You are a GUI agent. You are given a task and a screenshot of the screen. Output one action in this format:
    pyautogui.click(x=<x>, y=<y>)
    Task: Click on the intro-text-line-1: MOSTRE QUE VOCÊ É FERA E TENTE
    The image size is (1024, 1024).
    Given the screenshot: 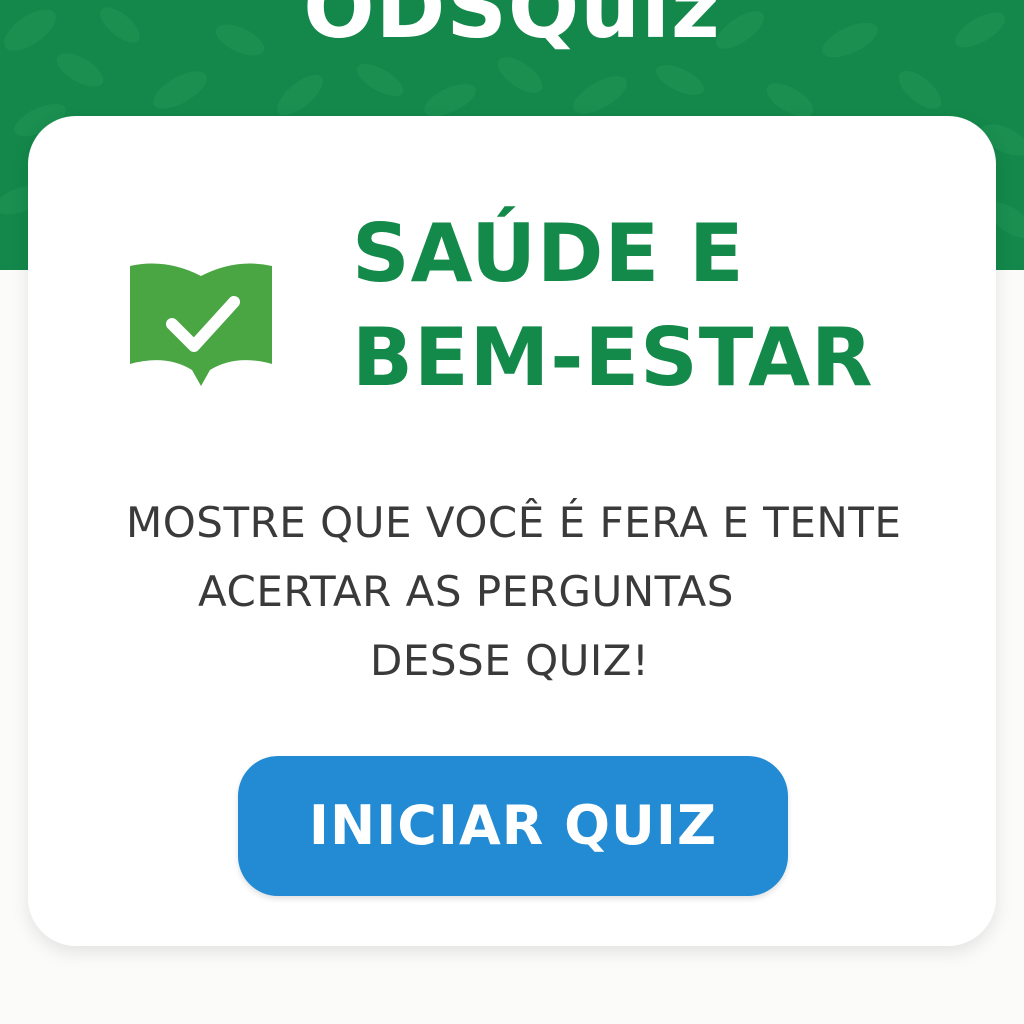 What is the action you would take?
    pyautogui.click(x=514, y=522)
    